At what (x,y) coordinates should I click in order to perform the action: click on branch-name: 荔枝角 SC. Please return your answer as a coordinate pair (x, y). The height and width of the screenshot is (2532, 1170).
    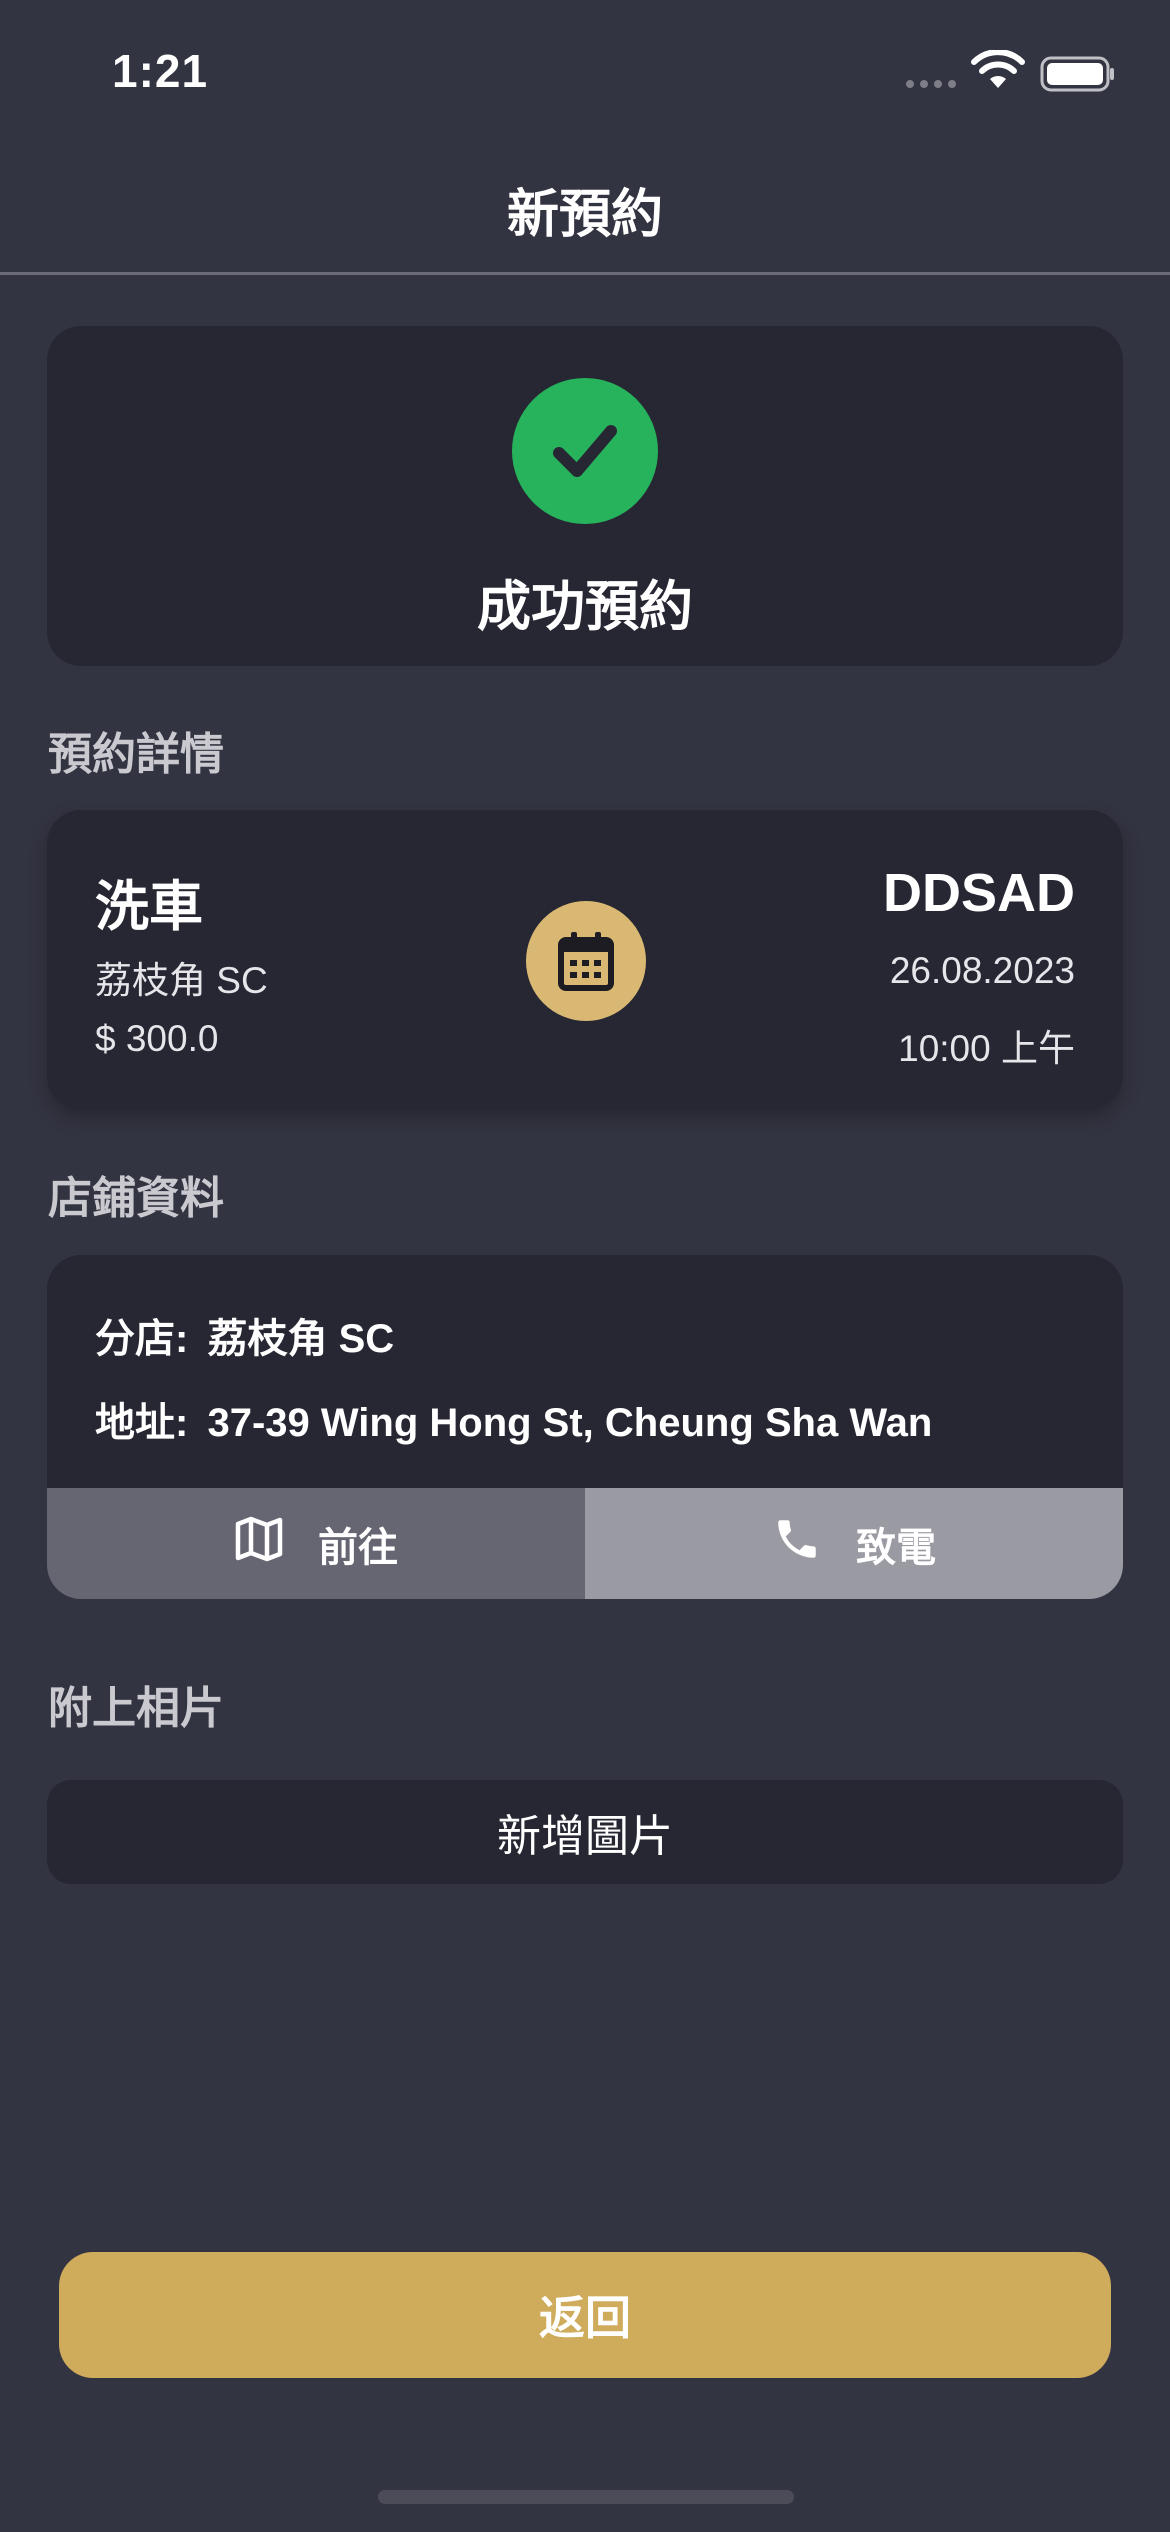
    Looking at the image, I should click on (181, 980).